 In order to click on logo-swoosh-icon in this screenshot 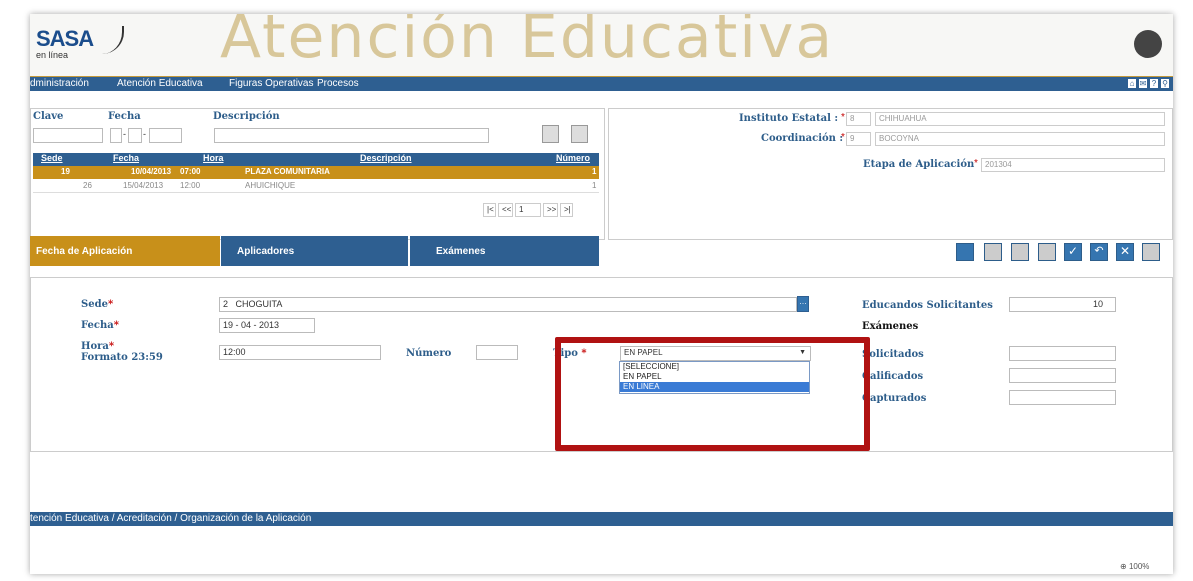, I will do `click(113, 40)`.